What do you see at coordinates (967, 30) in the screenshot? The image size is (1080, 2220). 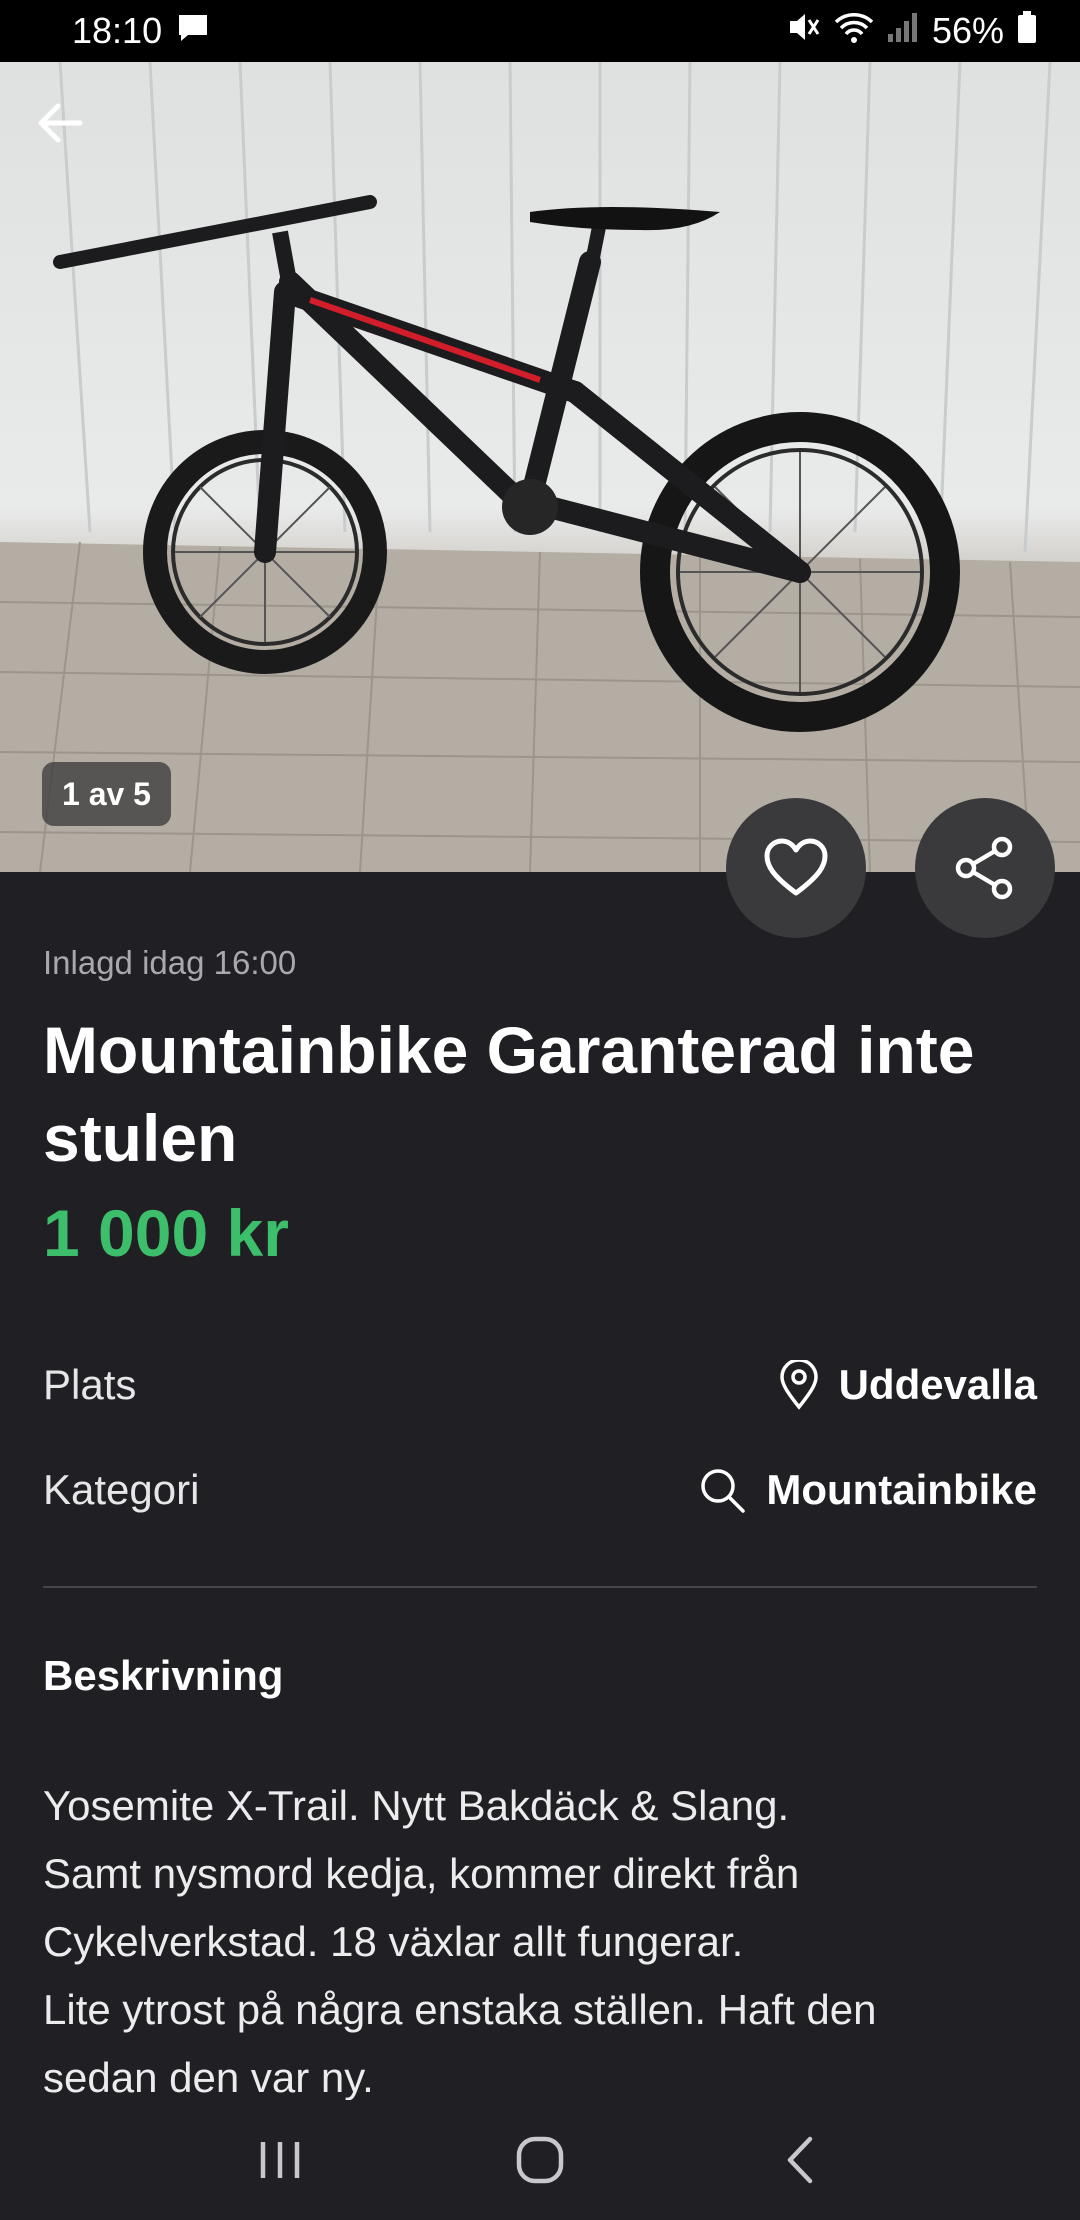 I see `battery-percent: 56%` at bounding box center [967, 30].